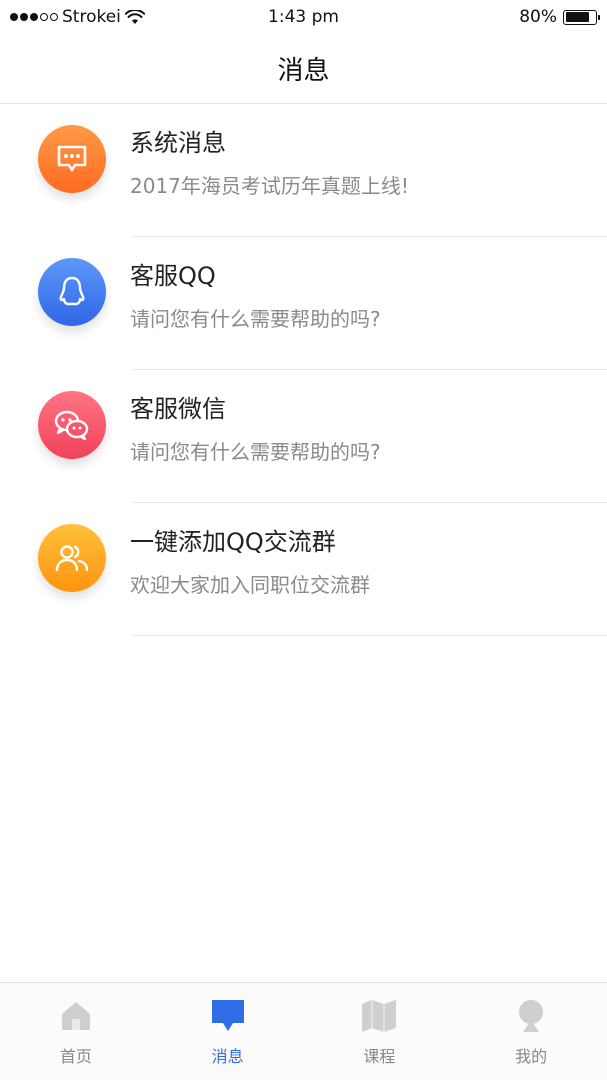 The image size is (607, 1080). I want to click on page-title: 消息, so click(303, 71).